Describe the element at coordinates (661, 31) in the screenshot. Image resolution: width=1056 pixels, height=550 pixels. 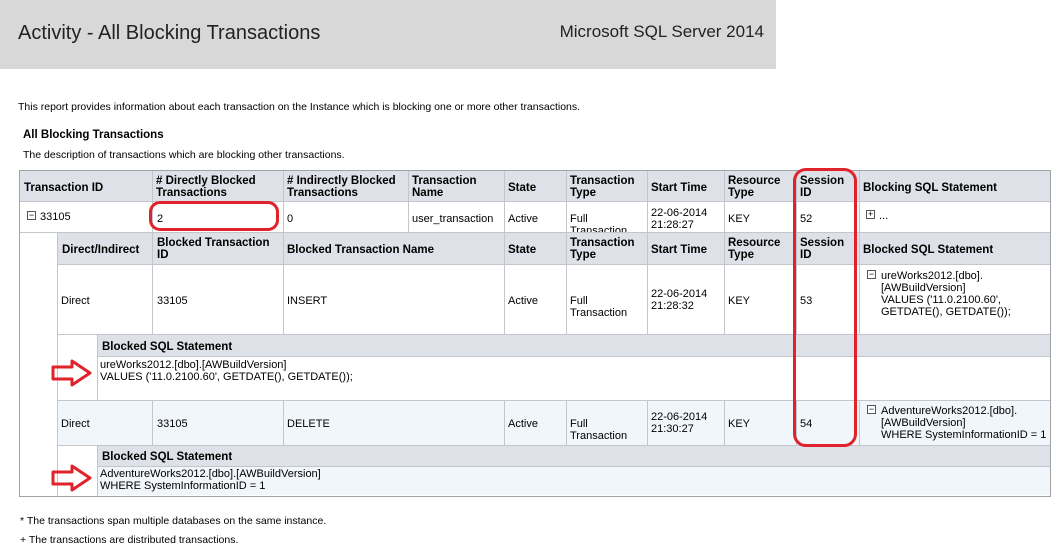
I see `product-name: Microsoft SQL Server 2014` at that location.